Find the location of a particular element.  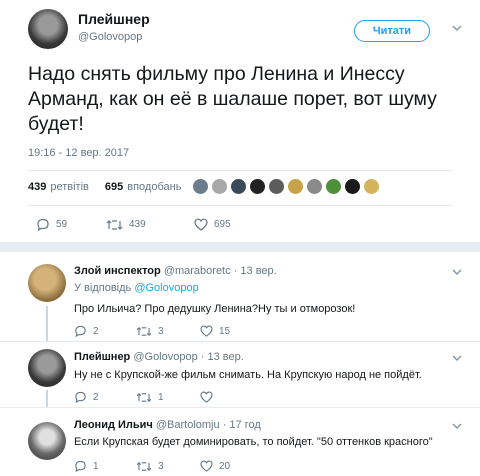

reply-button: 59 is located at coordinates (71, 224).